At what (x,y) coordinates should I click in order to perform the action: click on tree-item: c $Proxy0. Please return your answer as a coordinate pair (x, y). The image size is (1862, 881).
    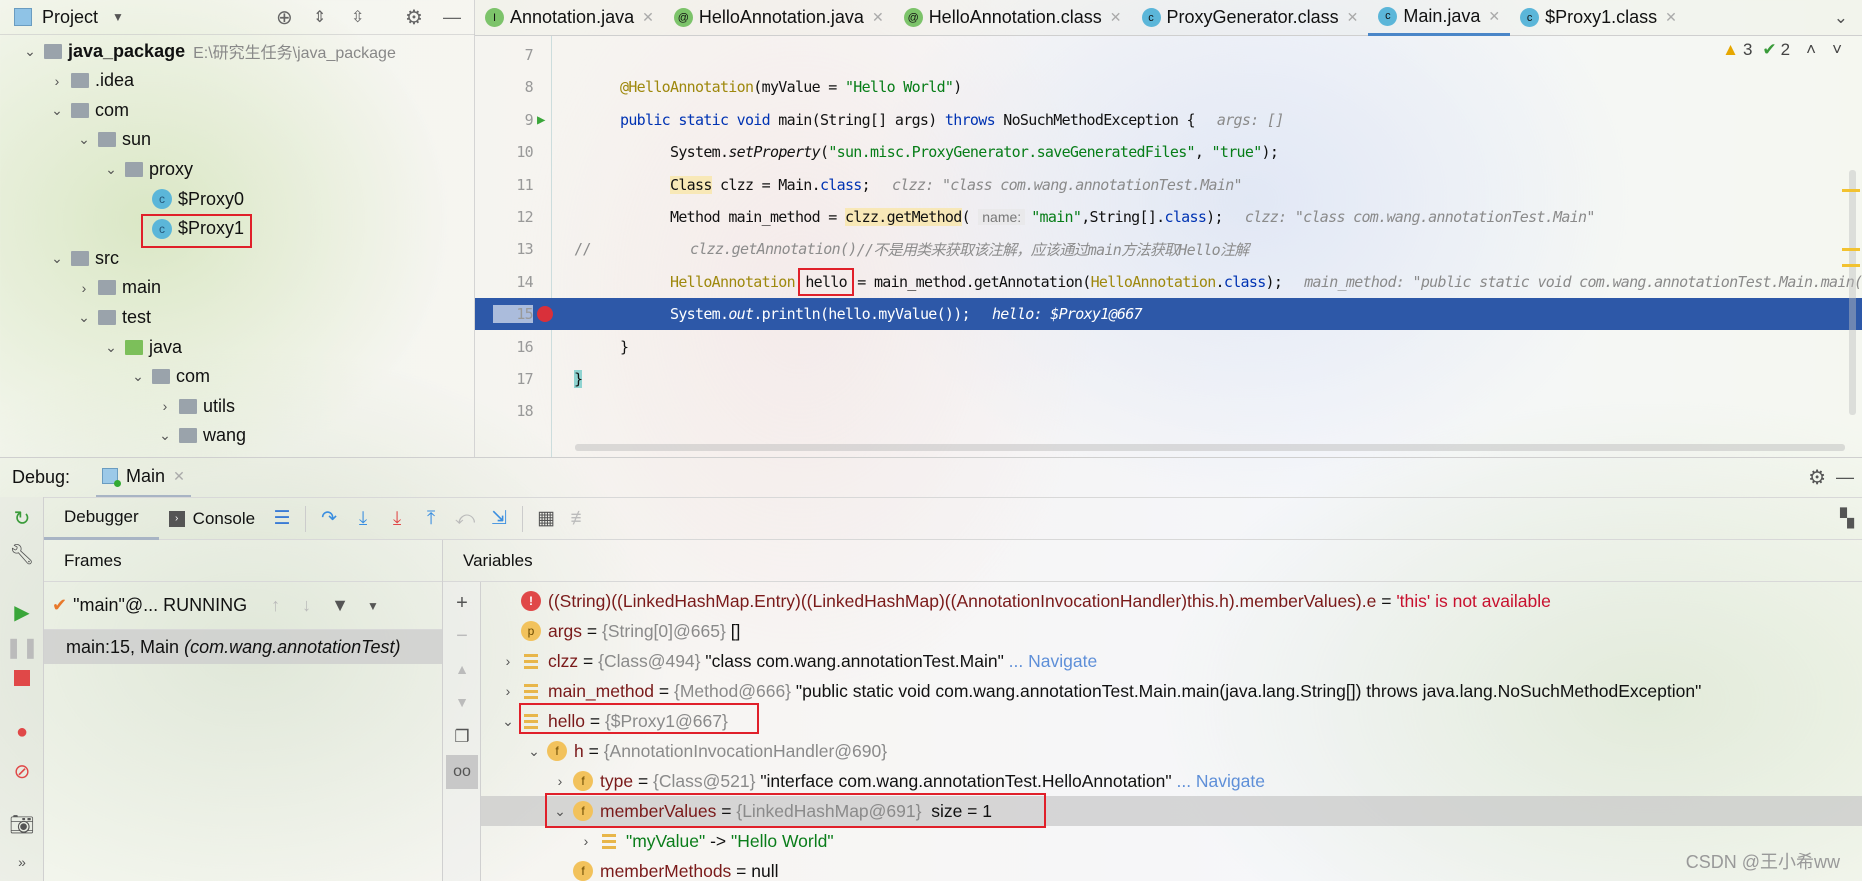
    Looking at the image, I should click on (186, 199).